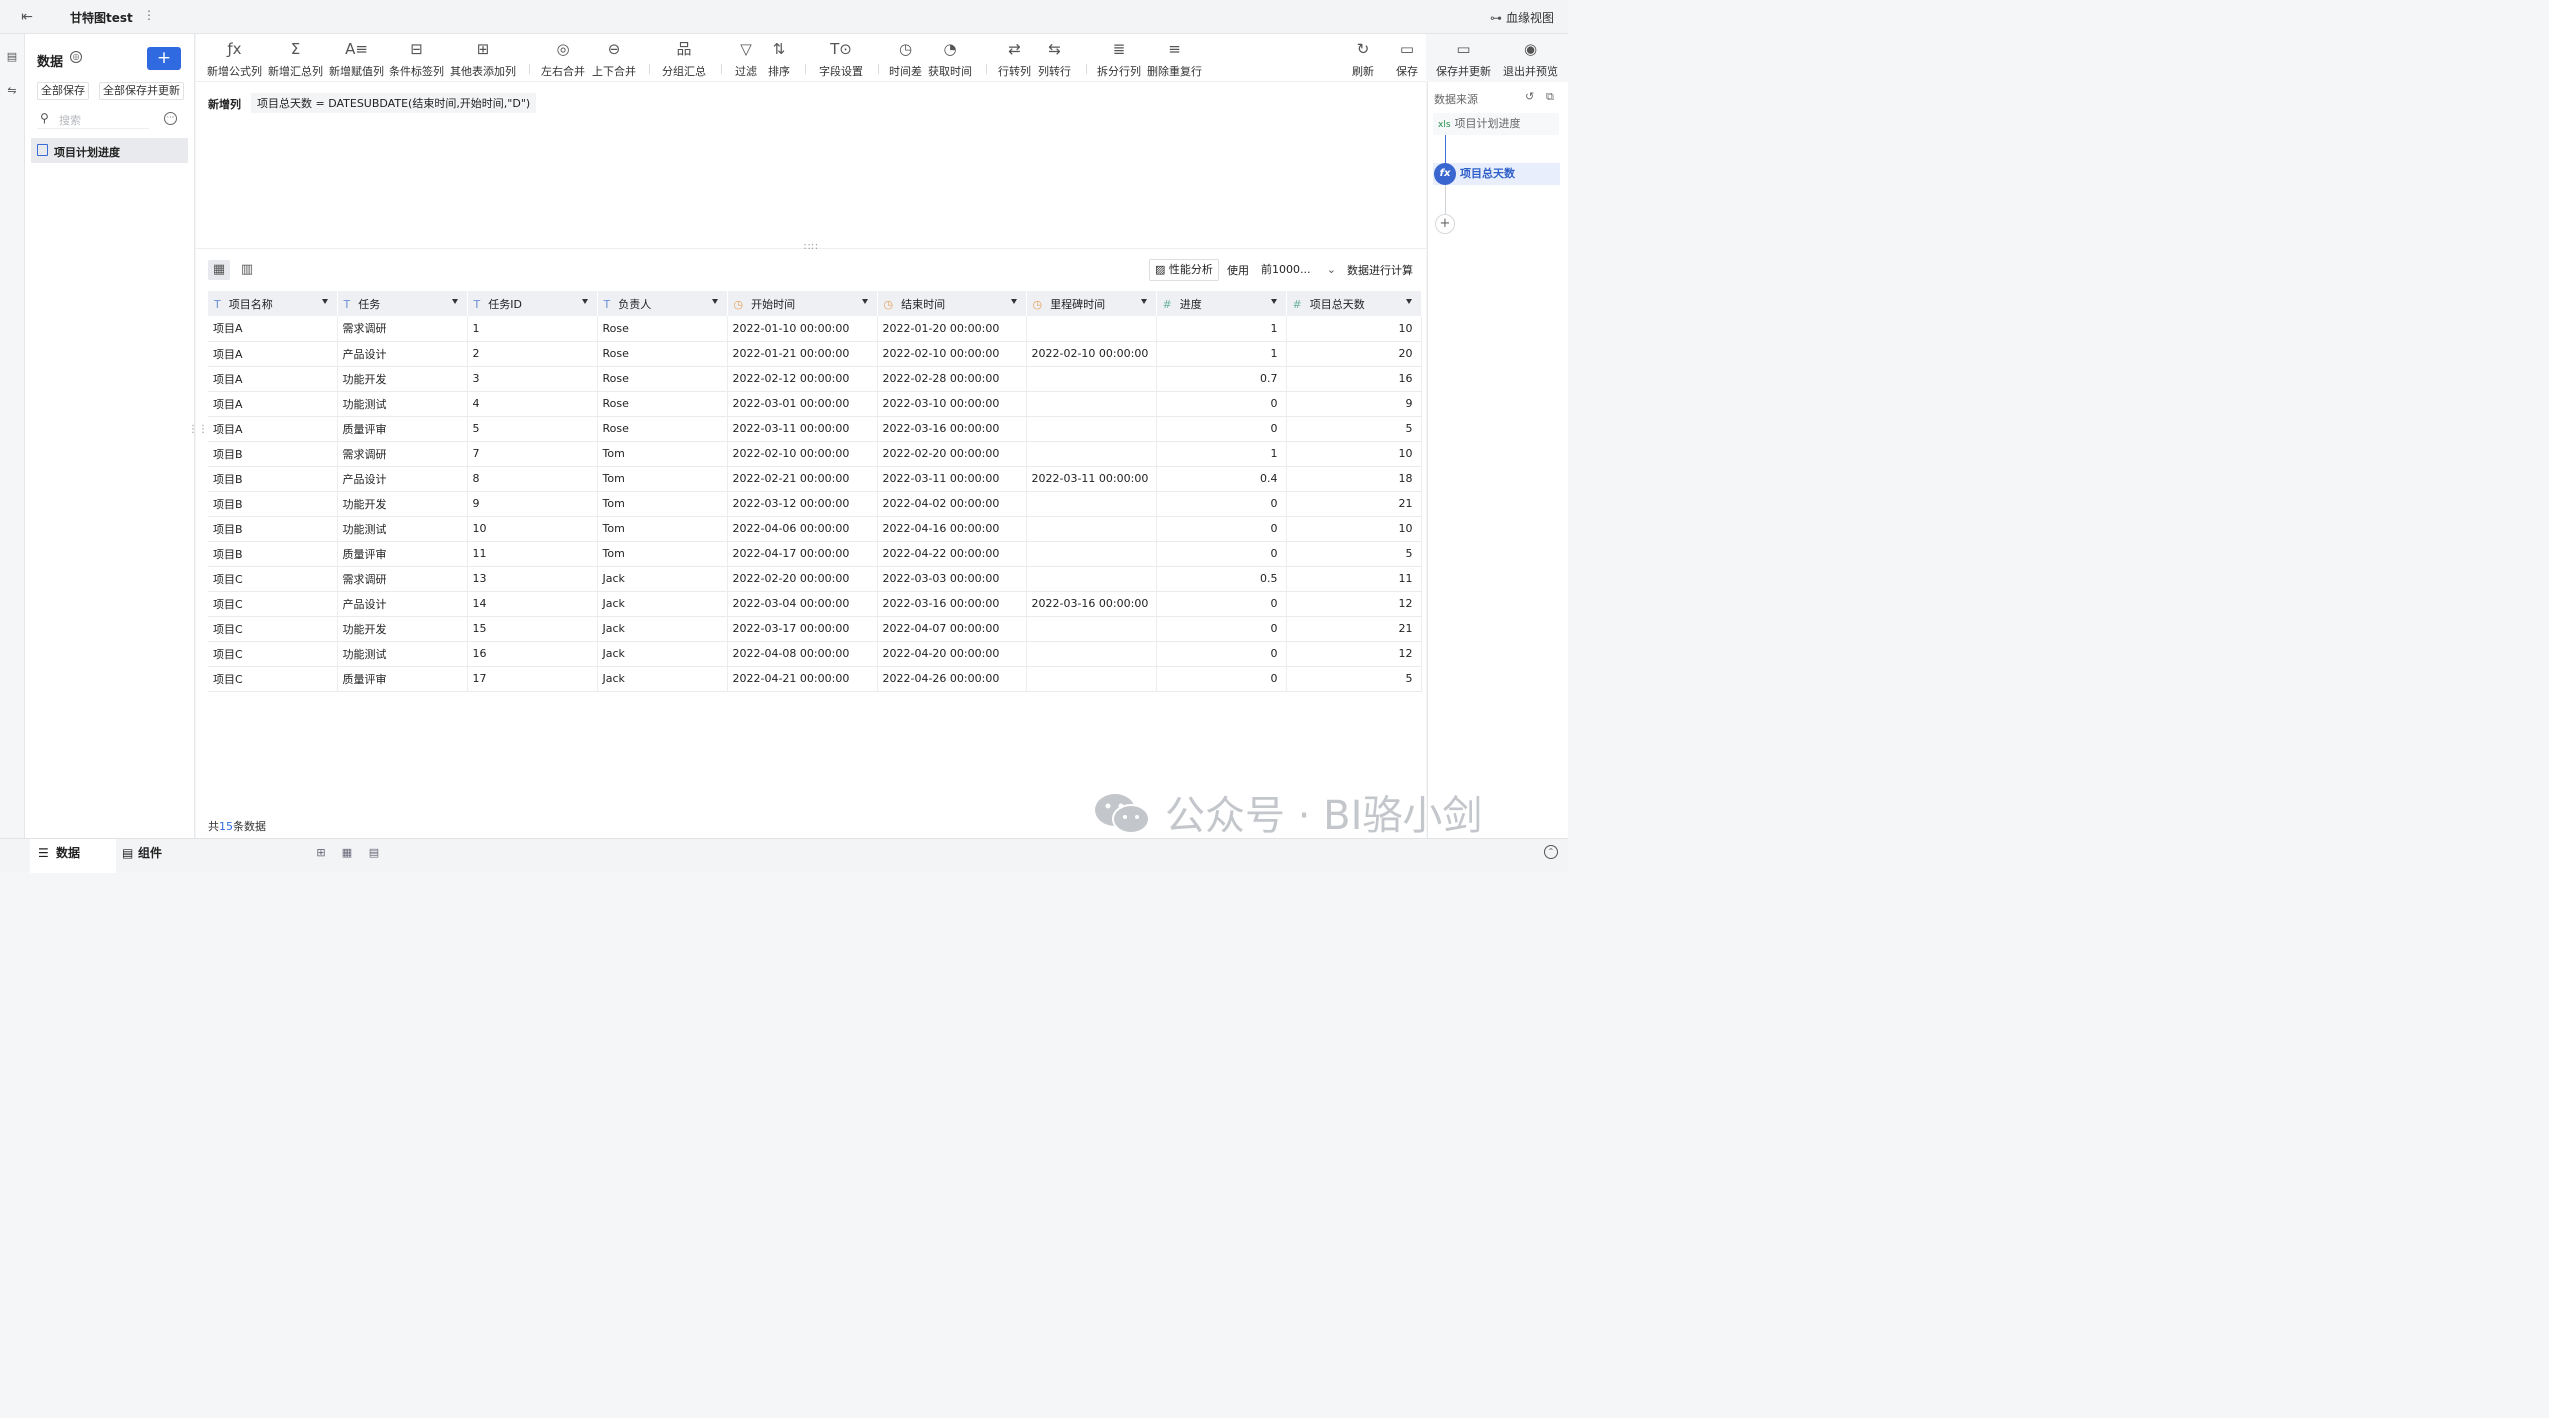  Describe the element at coordinates (1354, 303) in the screenshot. I see `column-header: # 项目总天数` at that location.